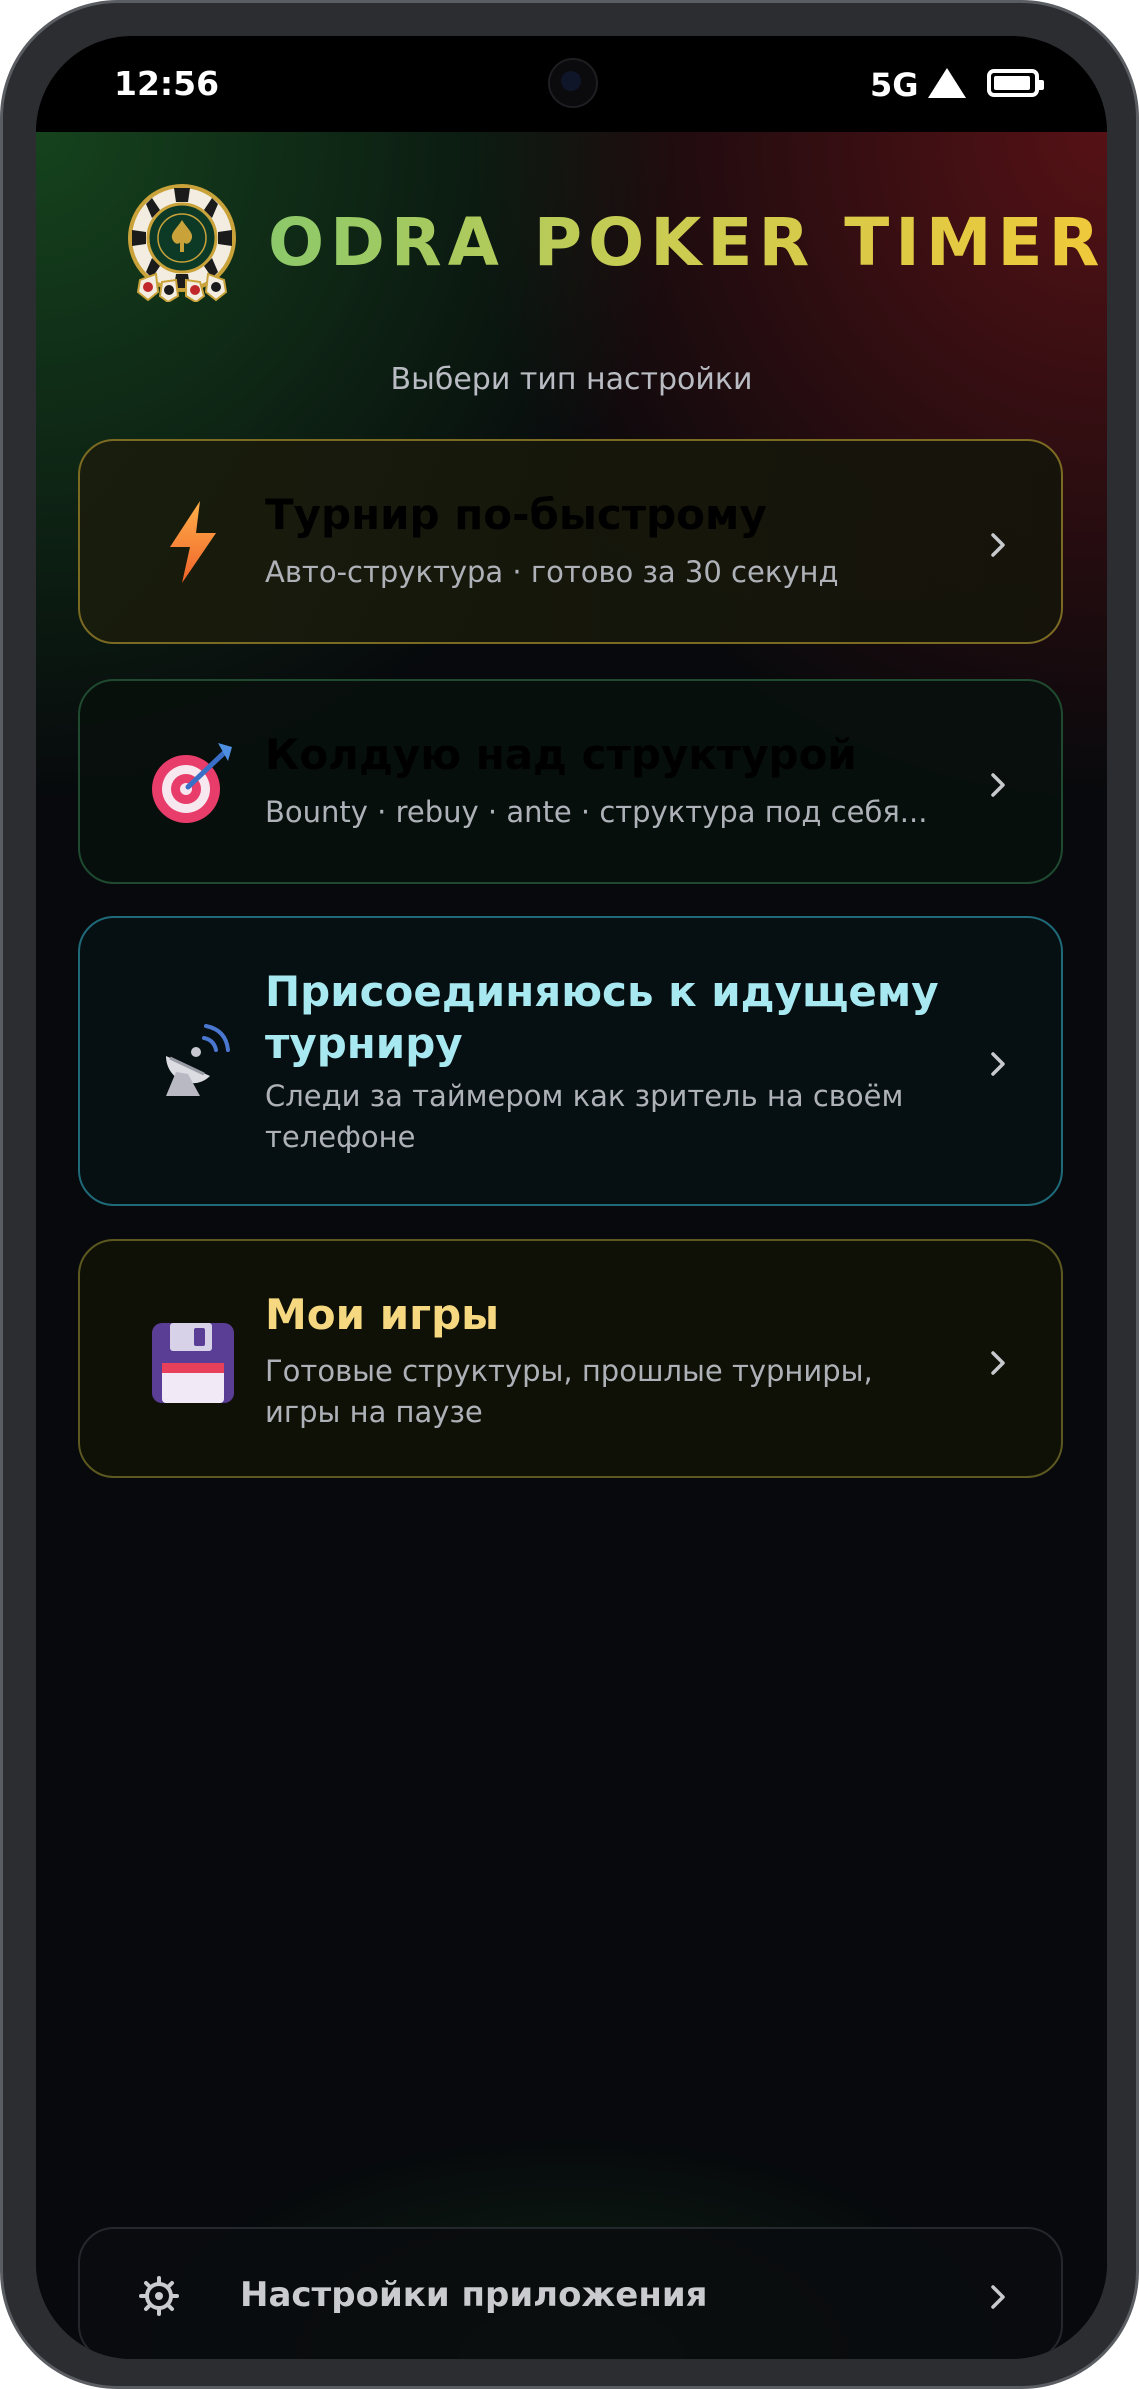  I want to click on card-description: Авто-структура · готово за 30 секунд, so click(552, 572).